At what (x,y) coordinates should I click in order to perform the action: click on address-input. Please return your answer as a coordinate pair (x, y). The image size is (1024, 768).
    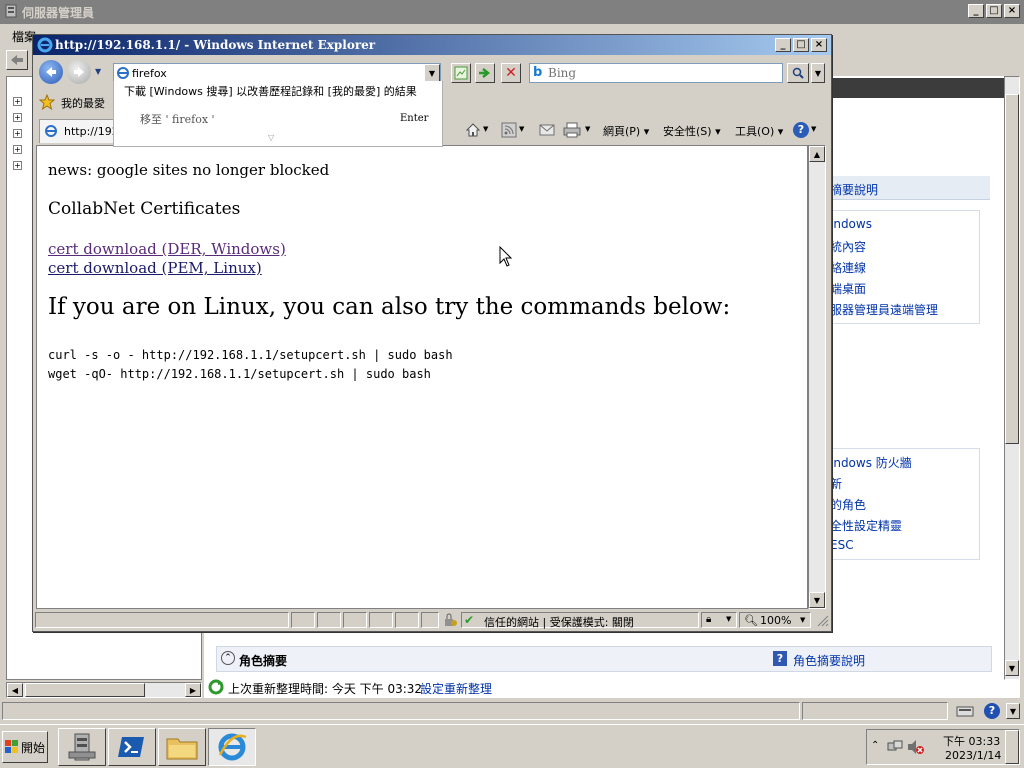
    Looking at the image, I should click on (277, 73).